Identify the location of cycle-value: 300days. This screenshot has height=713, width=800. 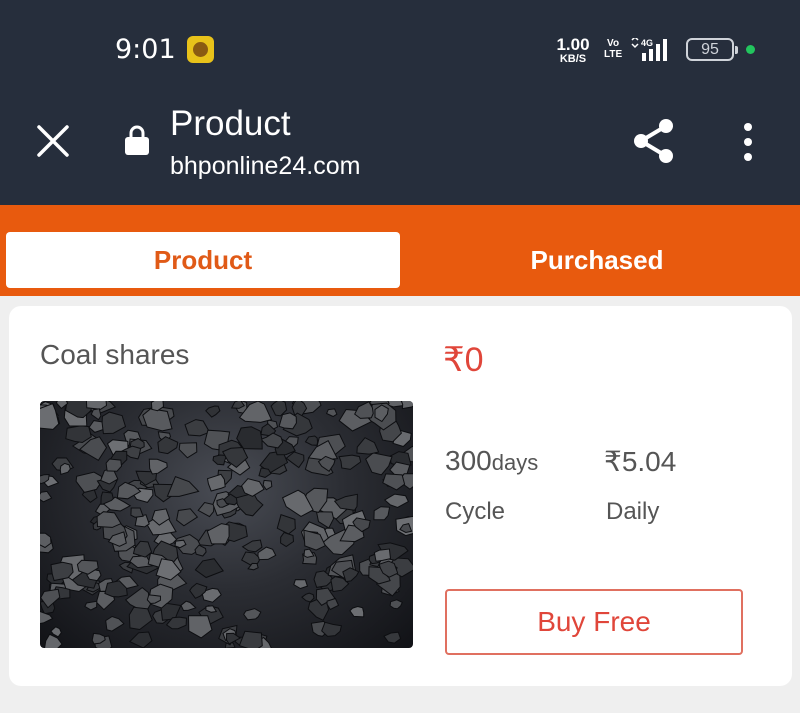
(491, 461).